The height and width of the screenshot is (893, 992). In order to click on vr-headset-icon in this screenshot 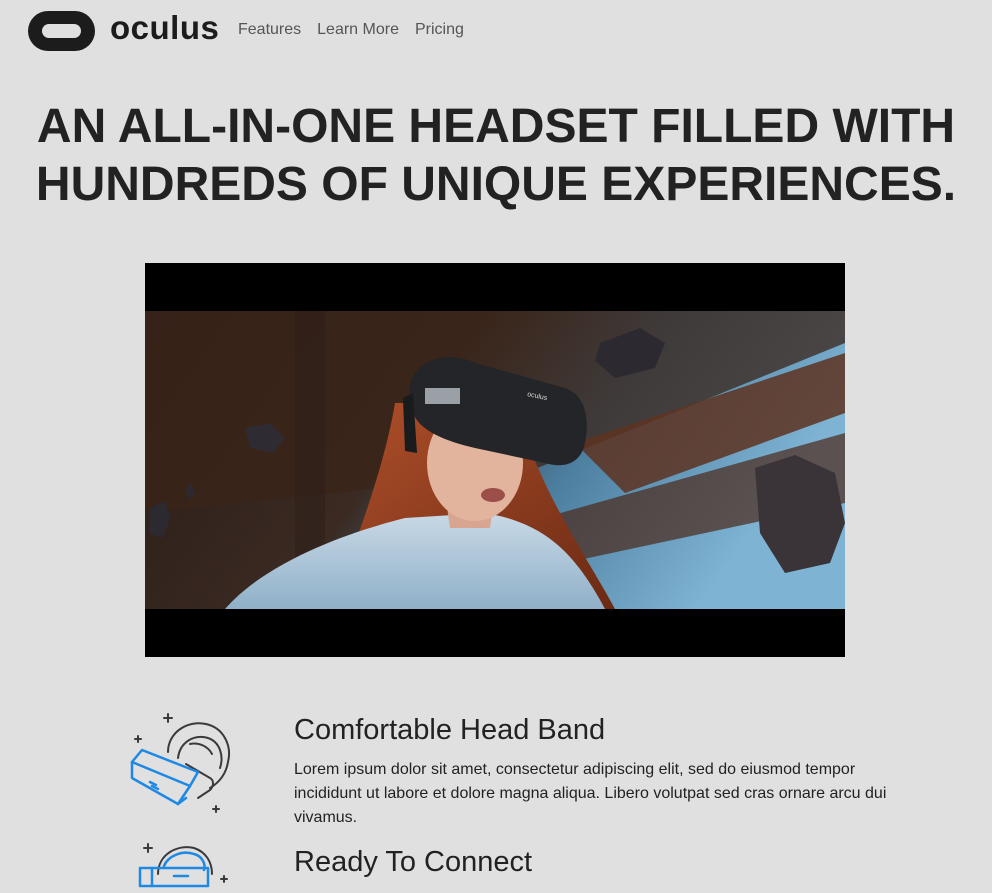, I will do `click(180, 763)`.